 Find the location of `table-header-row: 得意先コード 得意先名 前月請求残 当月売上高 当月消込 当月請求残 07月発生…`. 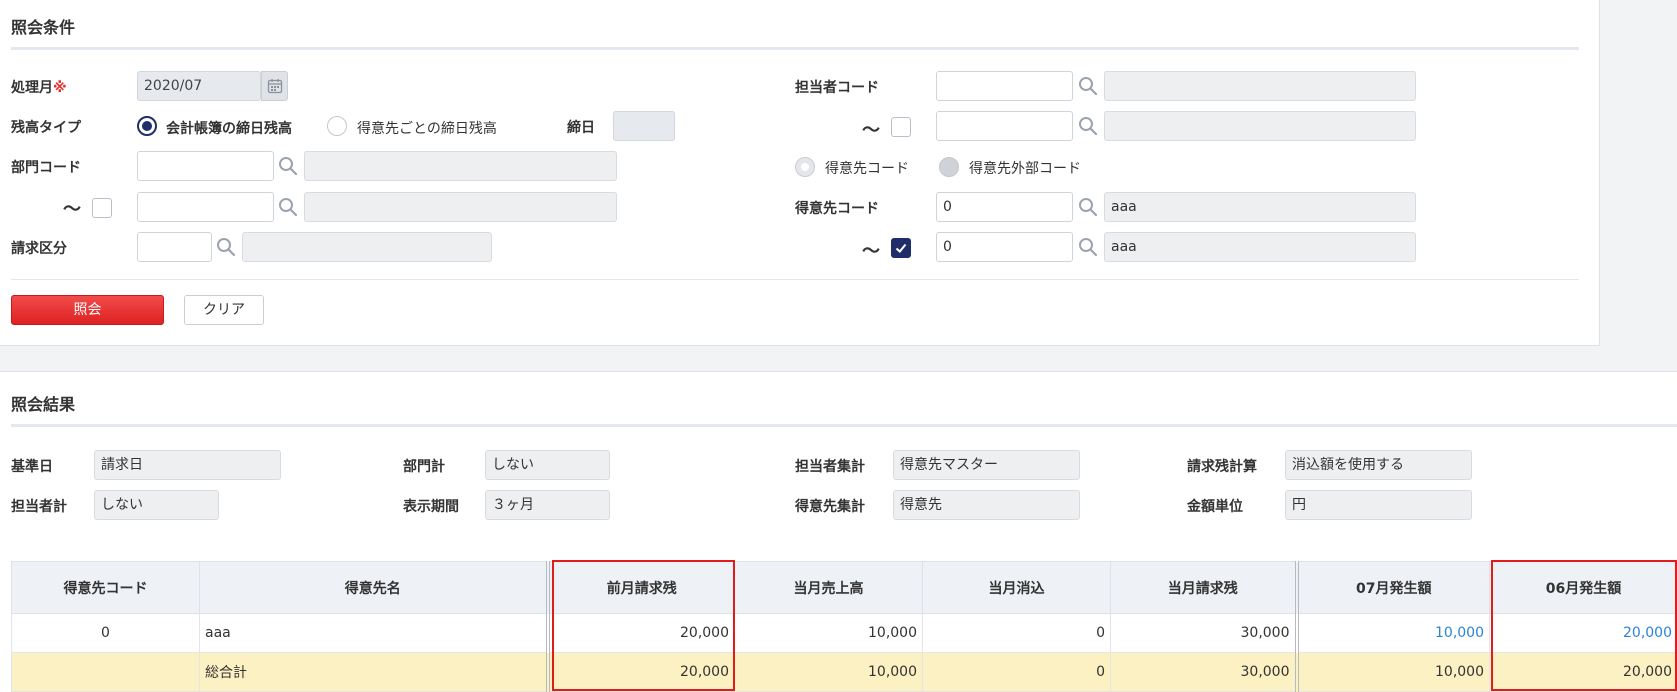

table-header-row: 得意先コード 得意先名 前月請求残 当月売上高 当月消込 当月請求残 07月発生… is located at coordinates (844, 587).